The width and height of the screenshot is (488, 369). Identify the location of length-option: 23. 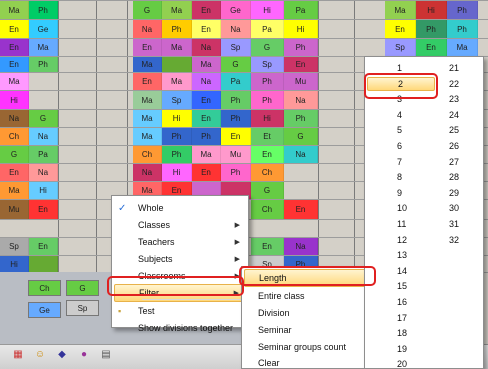
(463, 99).